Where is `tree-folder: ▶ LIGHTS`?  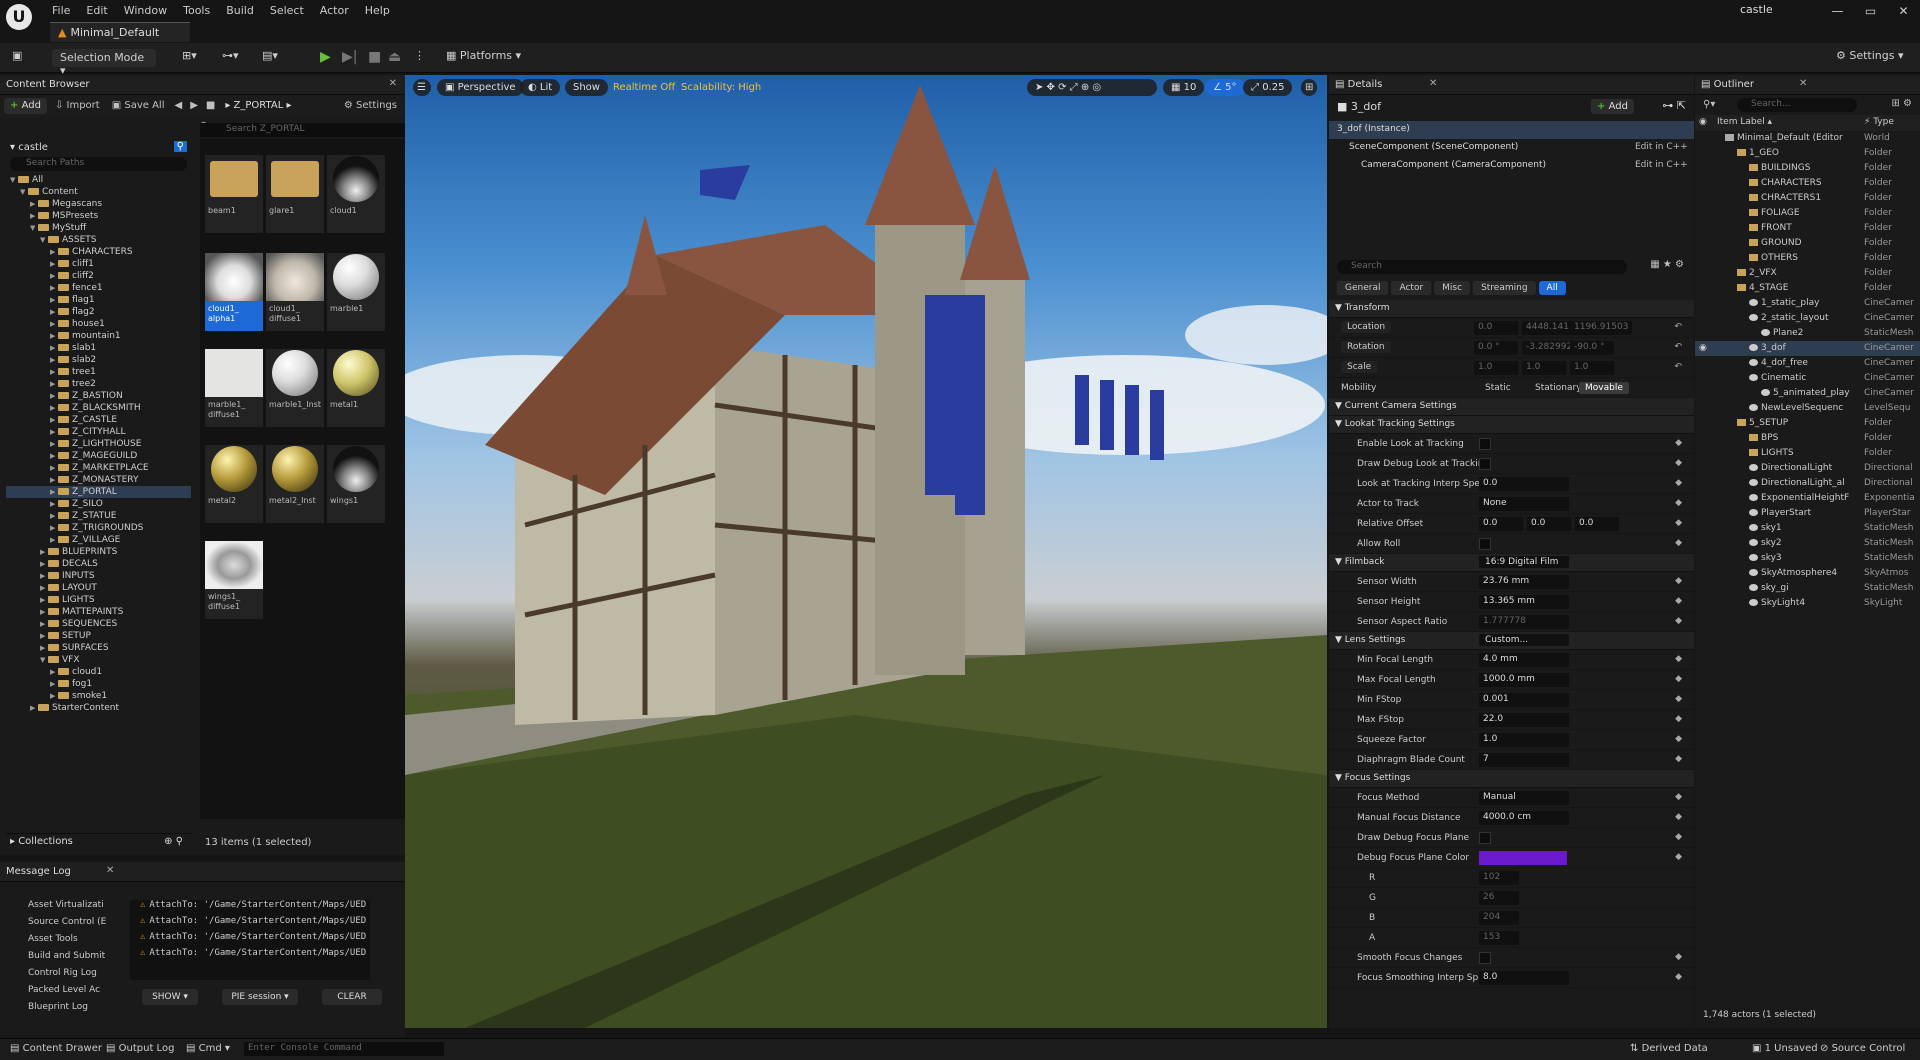
tree-folder: ▶ LIGHTS is located at coordinates (98, 600).